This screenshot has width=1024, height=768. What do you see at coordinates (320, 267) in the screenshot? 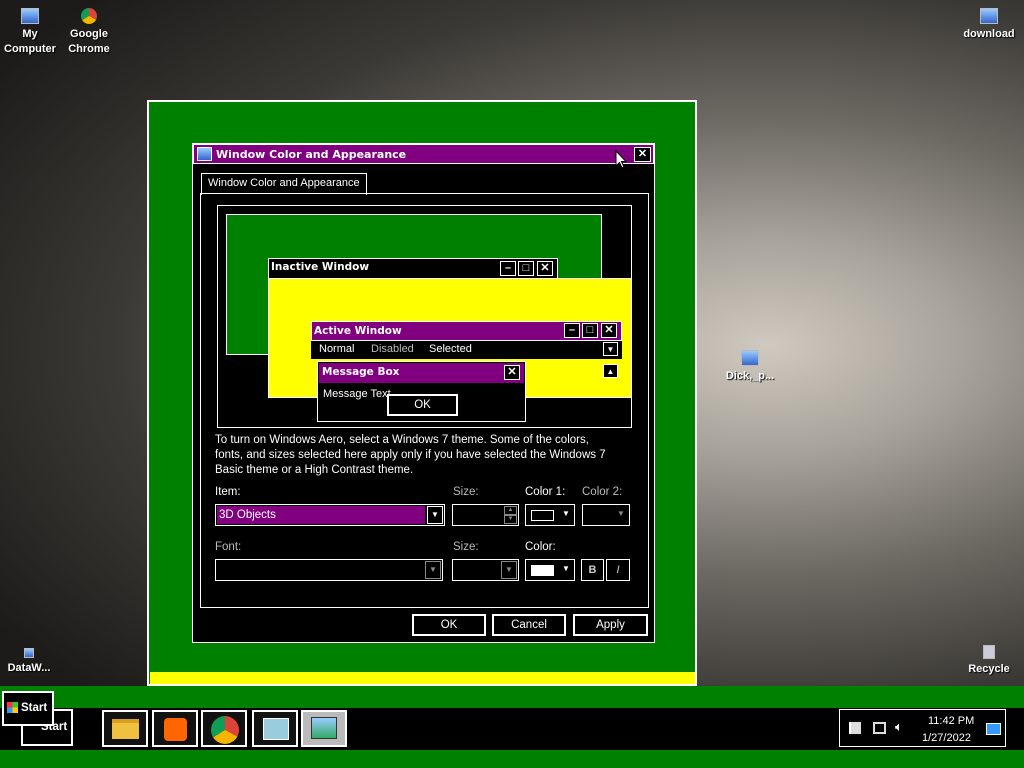
I see `inactive-window-title: Inactive Window` at bounding box center [320, 267].